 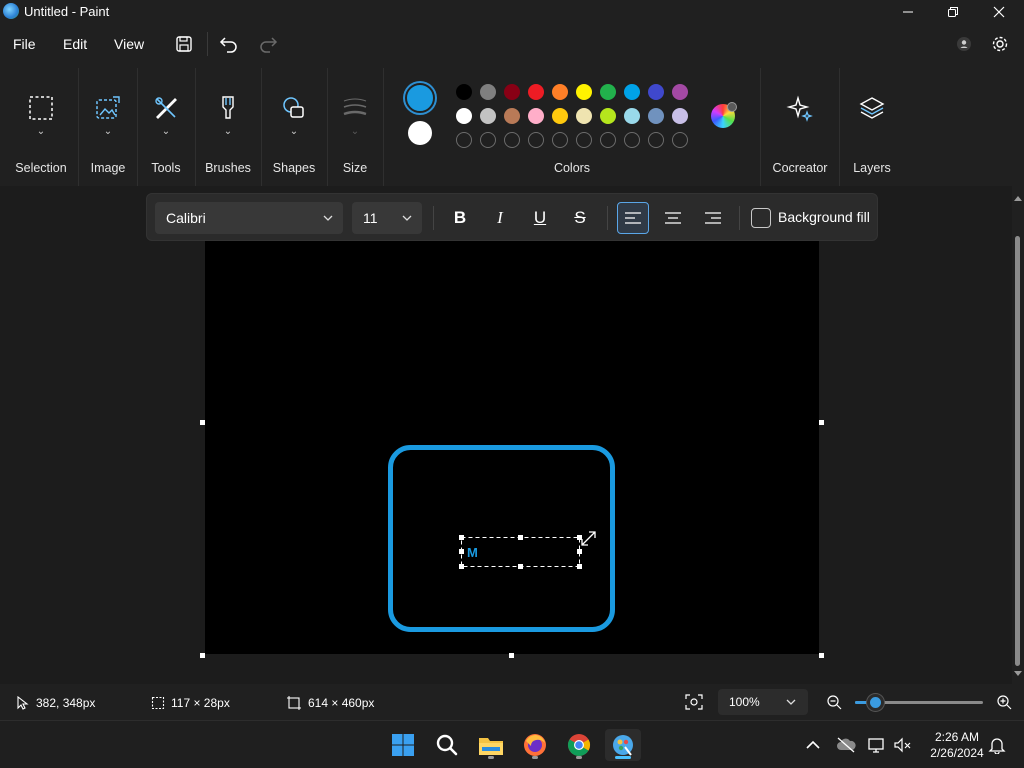 What do you see at coordinates (520, 552) in the screenshot?
I see `text-box-outline` at bounding box center [520, 552].